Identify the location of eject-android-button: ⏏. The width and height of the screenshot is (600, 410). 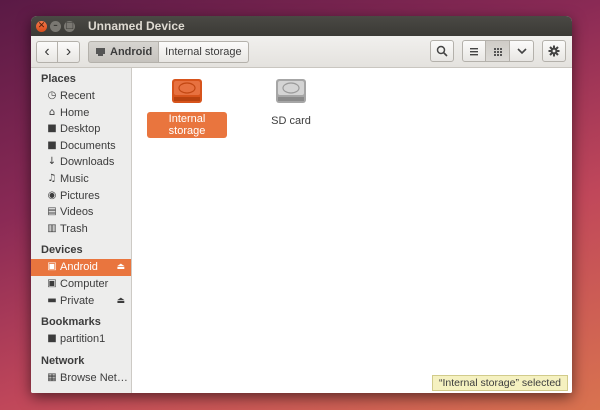
(120, 267).